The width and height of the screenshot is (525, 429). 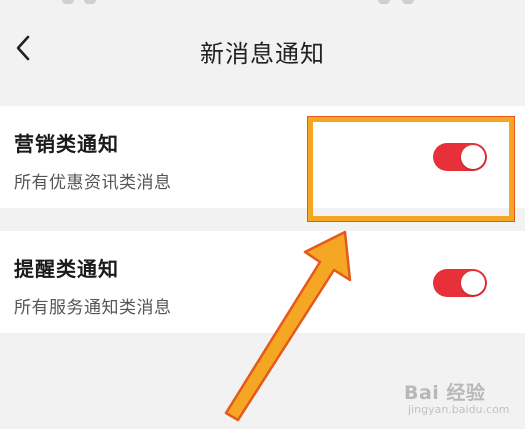 I want to click on setting-description: 所有优惠资讯类消息, so click(x=93, y=183).